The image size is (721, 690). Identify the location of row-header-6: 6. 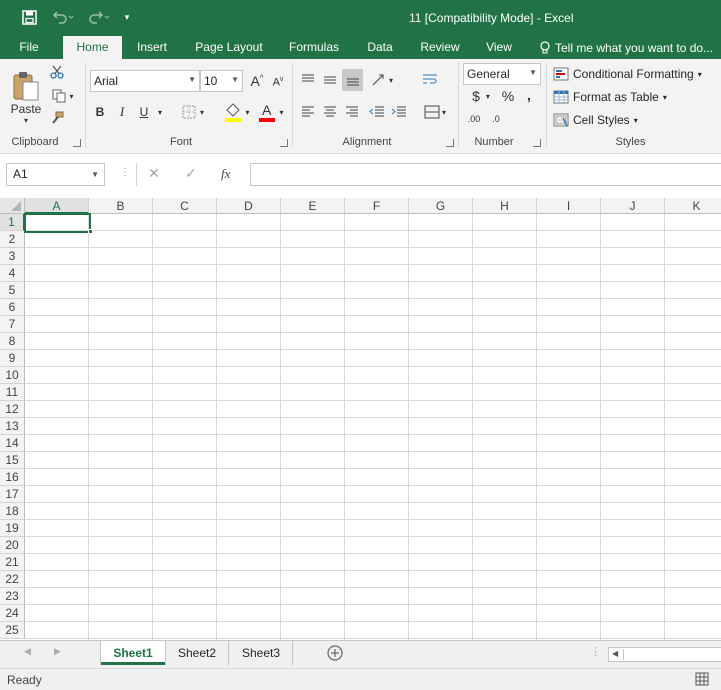
(12, 307).